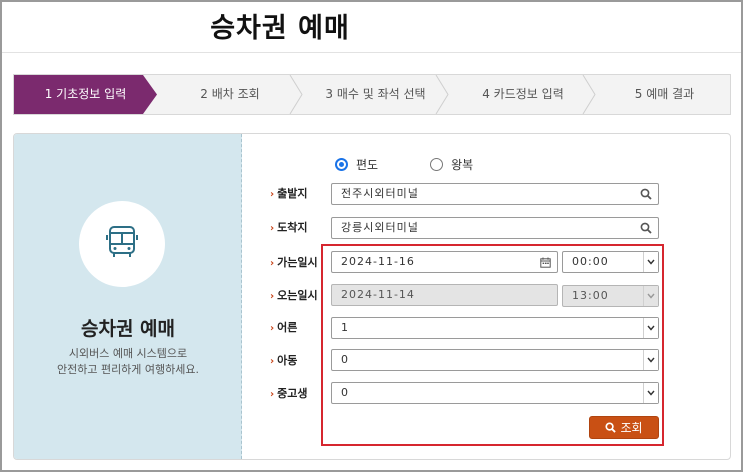 This screenshot has width=743, height=472. I want to click on step-4-card-info: 4 카드정보 입력, so click(523, 94).